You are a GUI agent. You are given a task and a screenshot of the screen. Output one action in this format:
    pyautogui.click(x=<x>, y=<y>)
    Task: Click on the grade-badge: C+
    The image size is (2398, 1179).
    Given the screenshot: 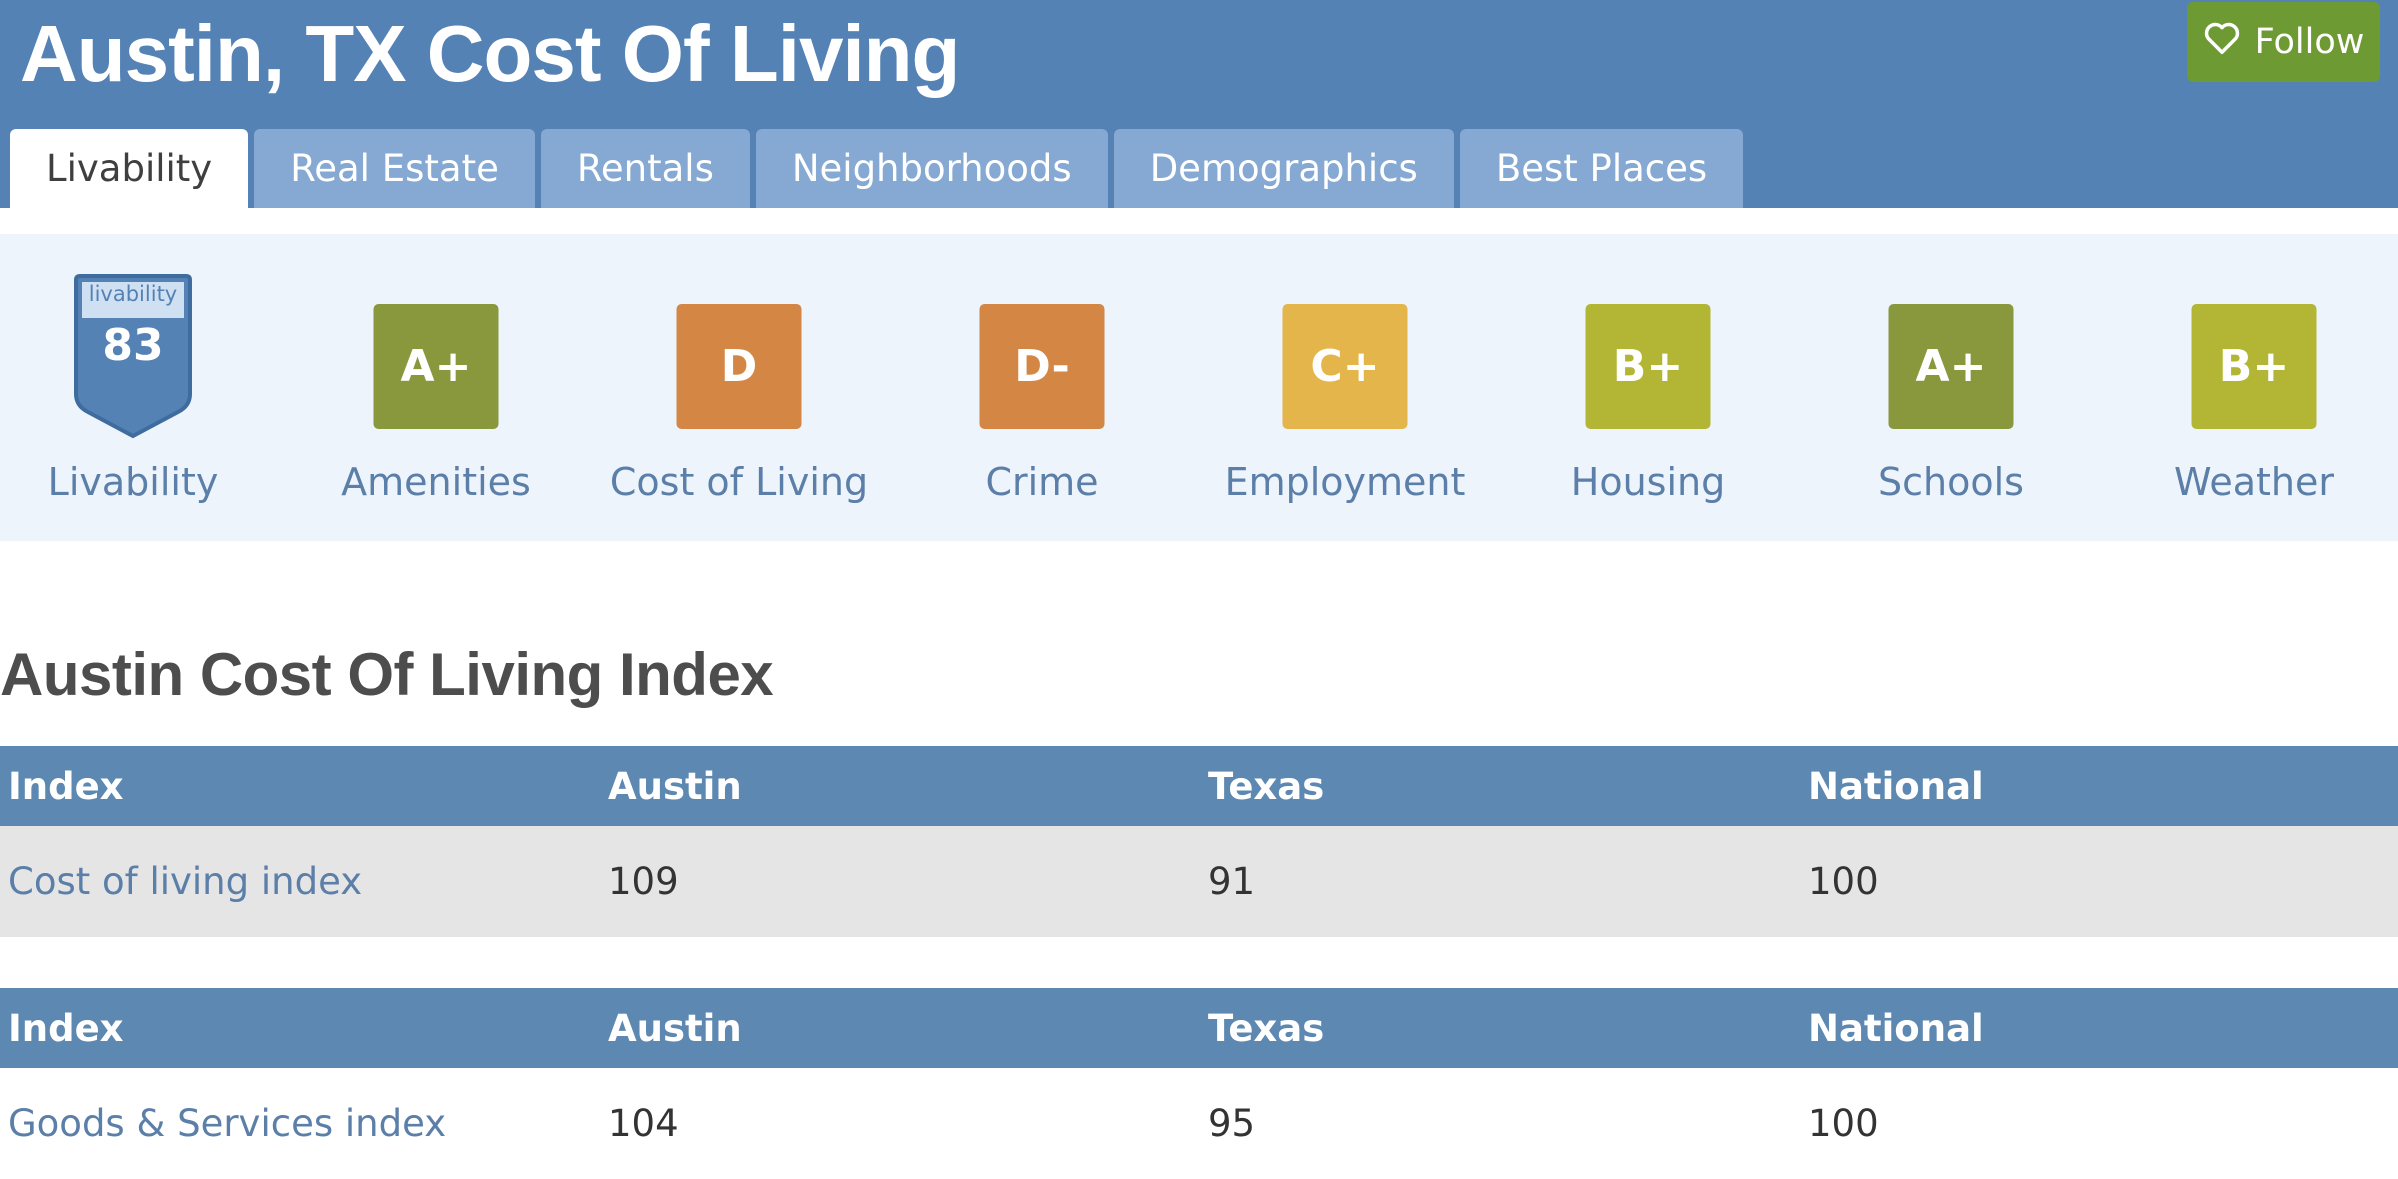 What is the action you would take?
    pyautogui.click(x=1345, y=366)
    